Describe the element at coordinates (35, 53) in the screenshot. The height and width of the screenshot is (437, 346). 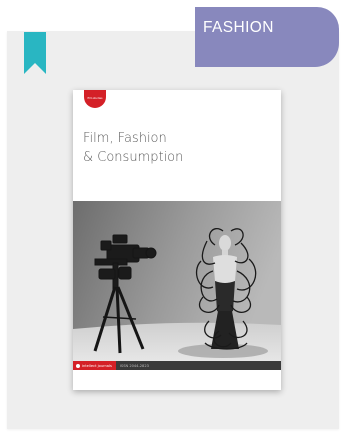
I see `bookmark-icon` at that location.